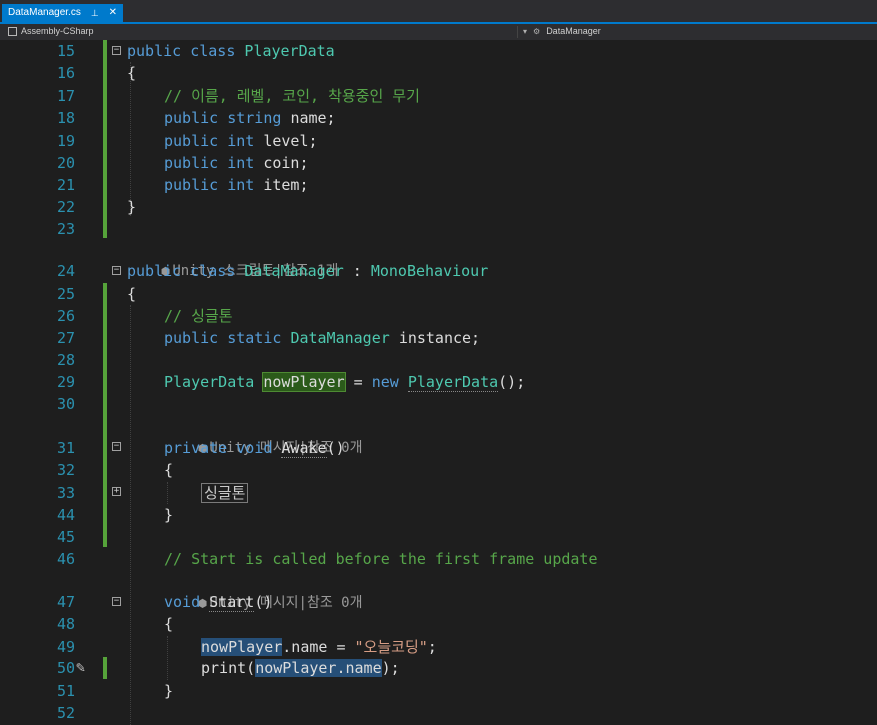 This screenshot has width=877, height=725. Describe the element at coordinates (65, 96) in the screenshot. I see `line-number: 17` at that location.